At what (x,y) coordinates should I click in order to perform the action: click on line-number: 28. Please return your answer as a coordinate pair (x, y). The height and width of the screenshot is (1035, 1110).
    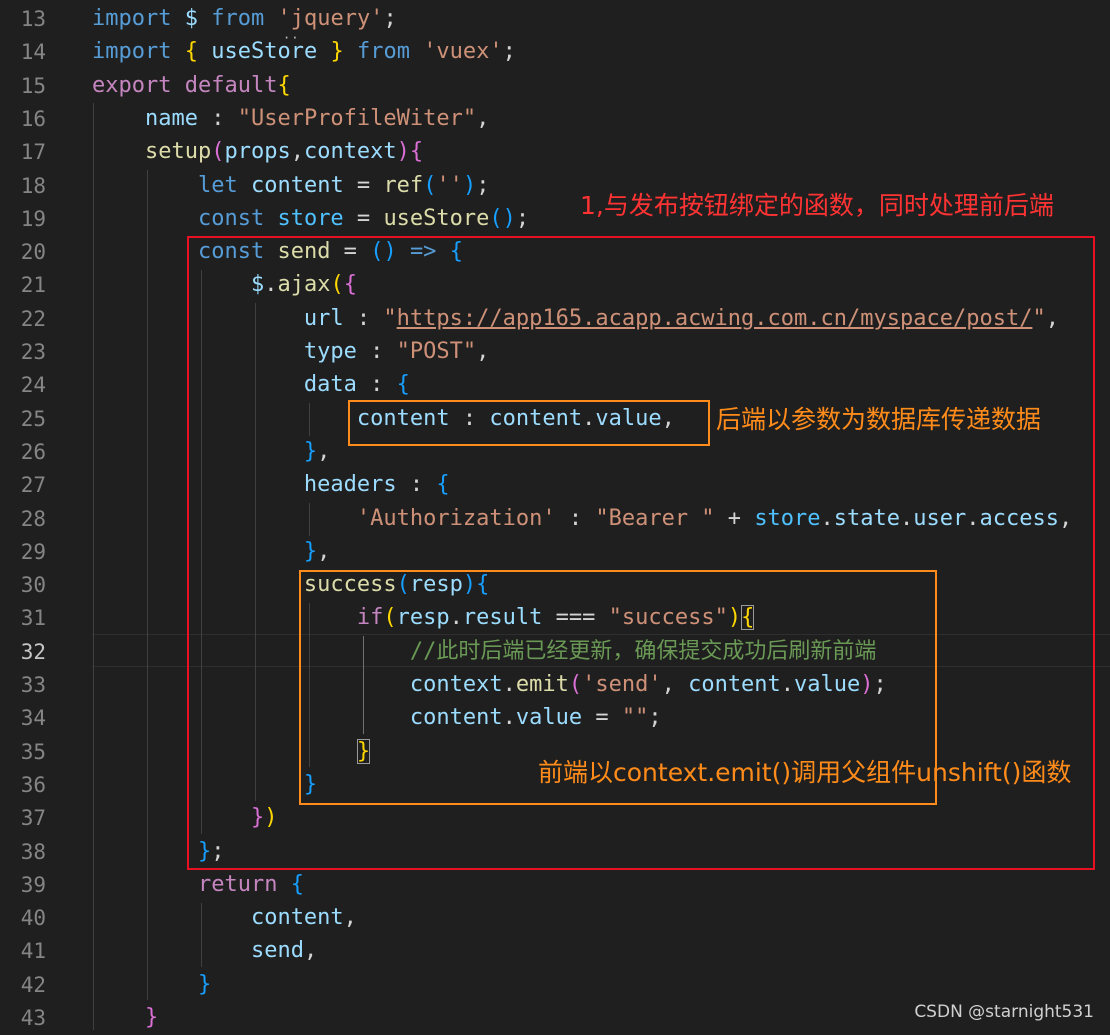
    Looking at the image, I should click on (23, 519).